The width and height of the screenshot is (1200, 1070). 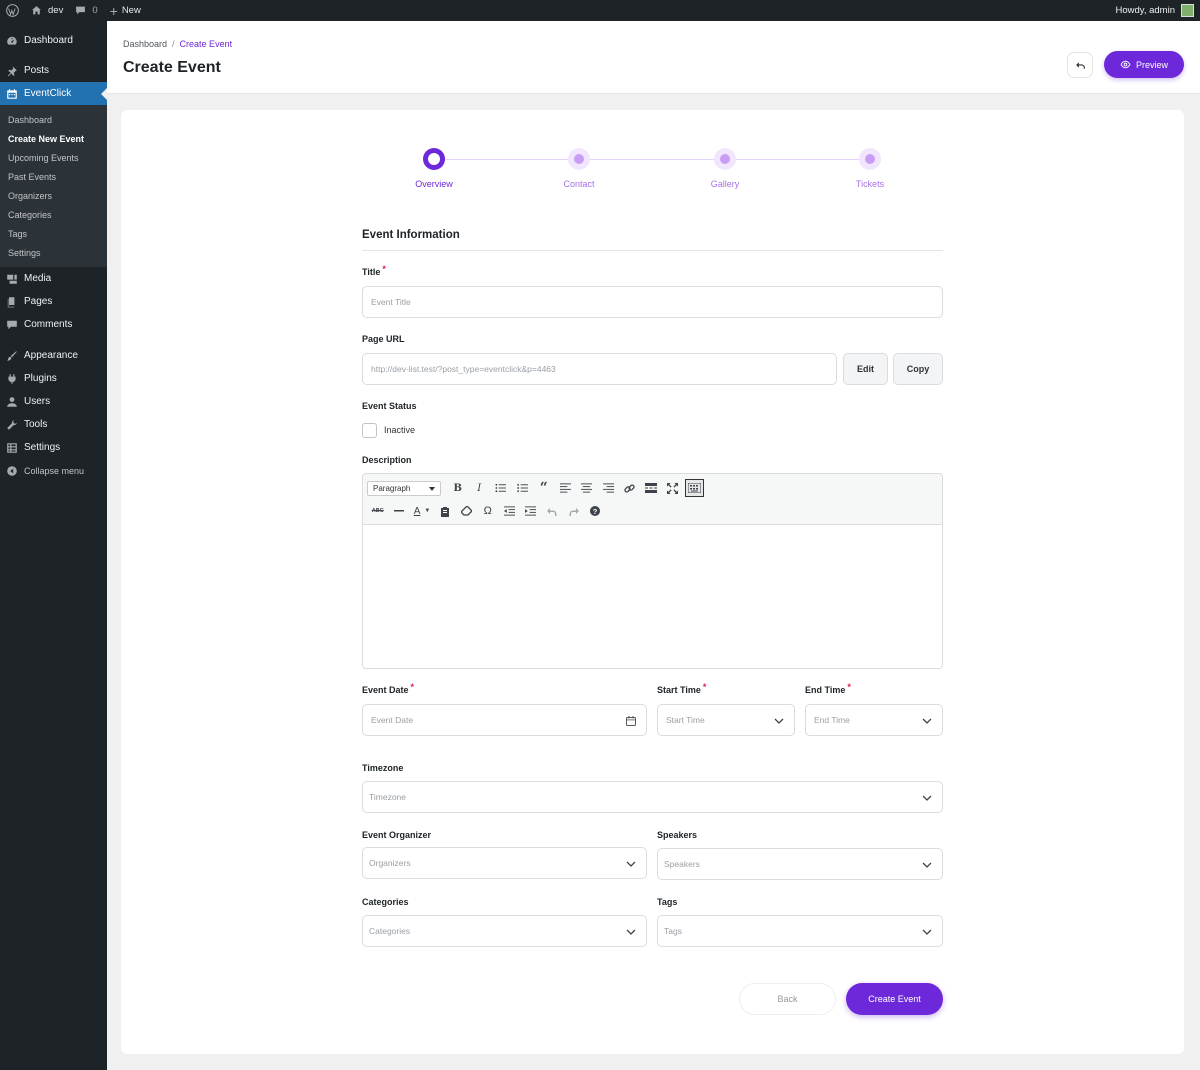 I want to click on status-checkbox, so click(x=369, y=430).